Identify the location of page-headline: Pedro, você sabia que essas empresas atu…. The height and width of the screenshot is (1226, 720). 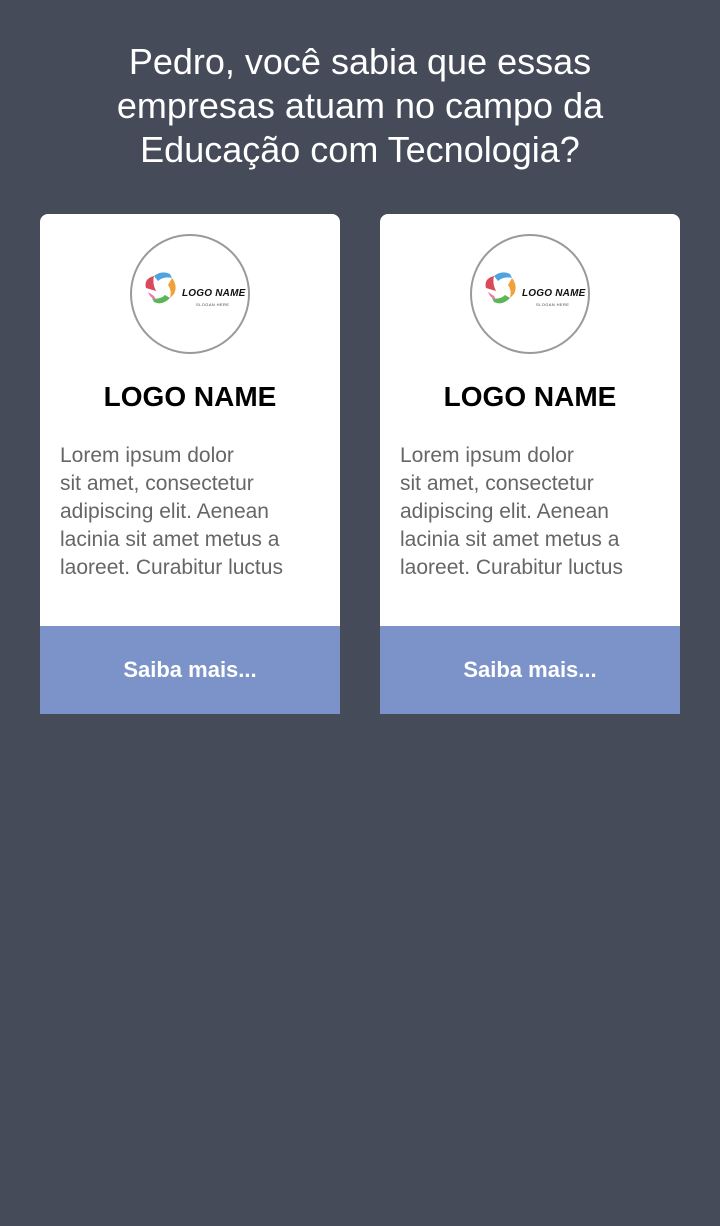
(360, 105).